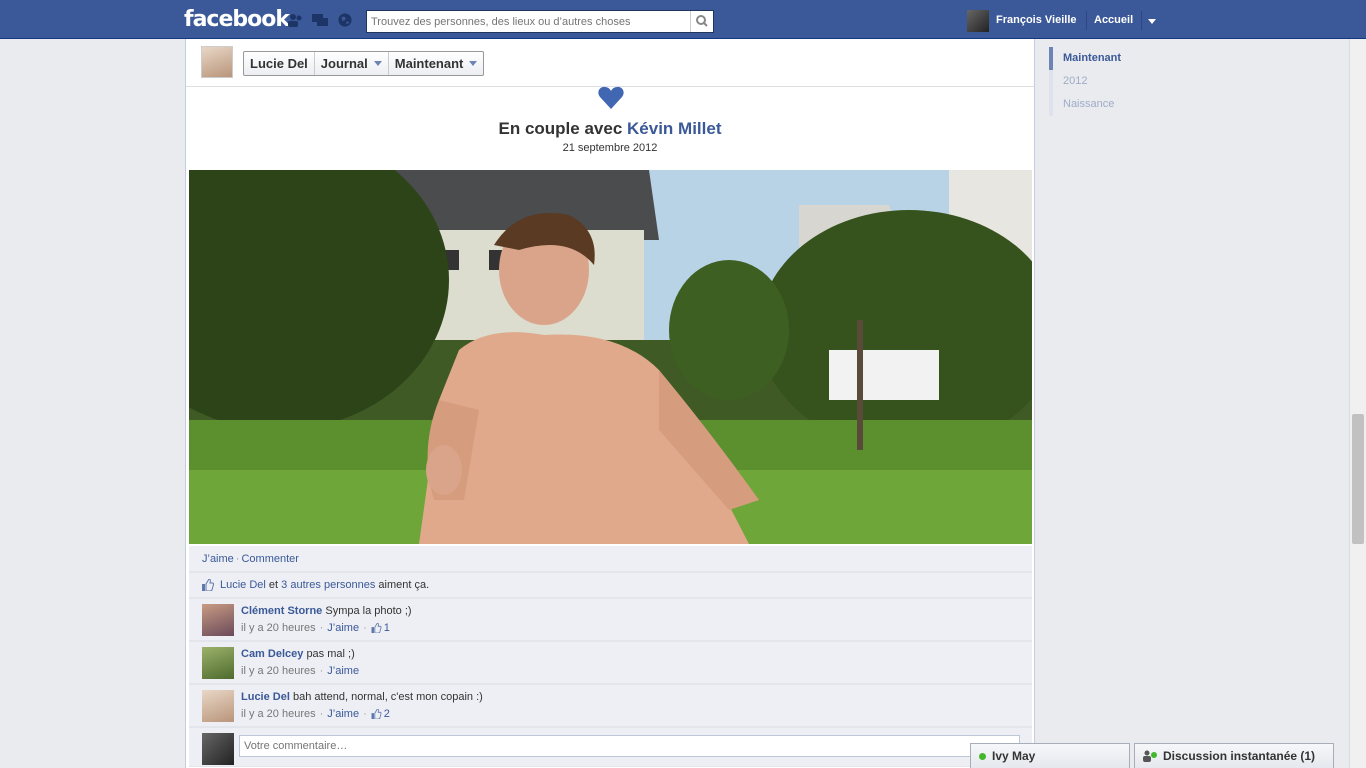  What do you see at coordinates (610, 63) in the screenshot?
I see `profile-header: Lucie Del Journal Maintenant` at bounding box center [610, 63].